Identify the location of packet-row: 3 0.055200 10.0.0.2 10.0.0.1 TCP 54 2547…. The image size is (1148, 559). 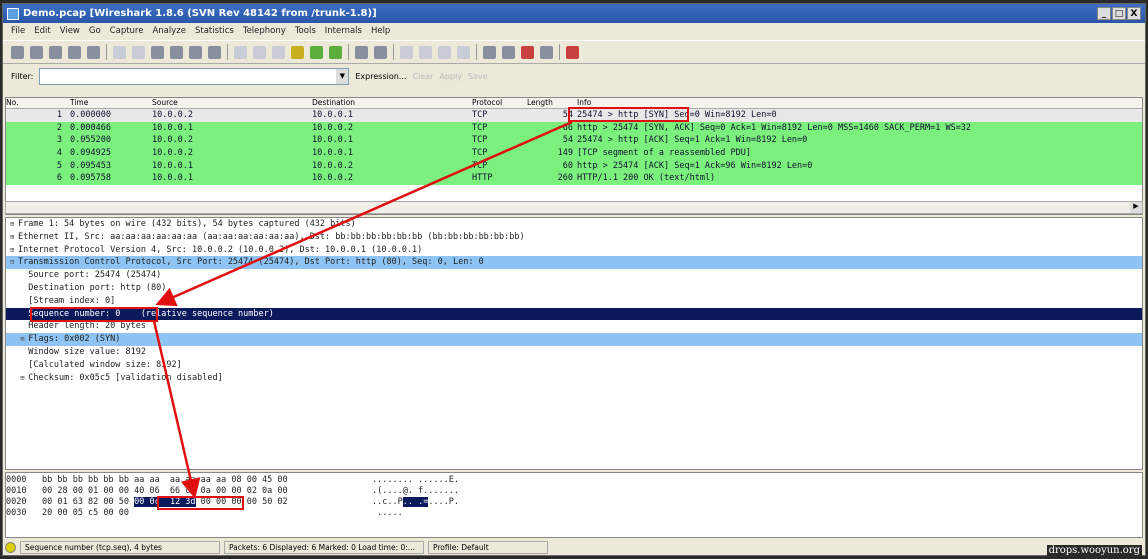
(574, 141).